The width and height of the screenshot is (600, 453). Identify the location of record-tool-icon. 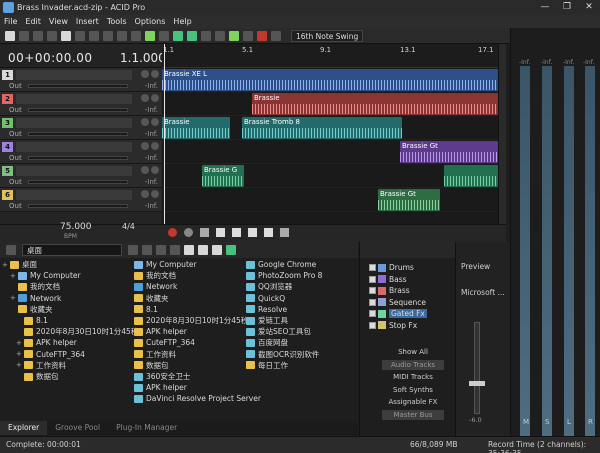
(262, 35).